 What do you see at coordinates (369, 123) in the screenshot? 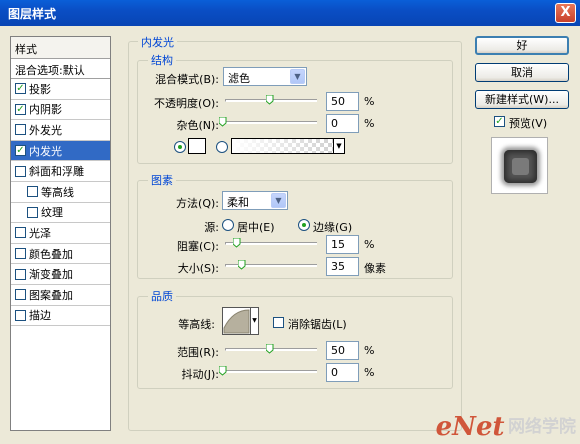
I see `noise-unit: %` at bounding box center [369, 123].